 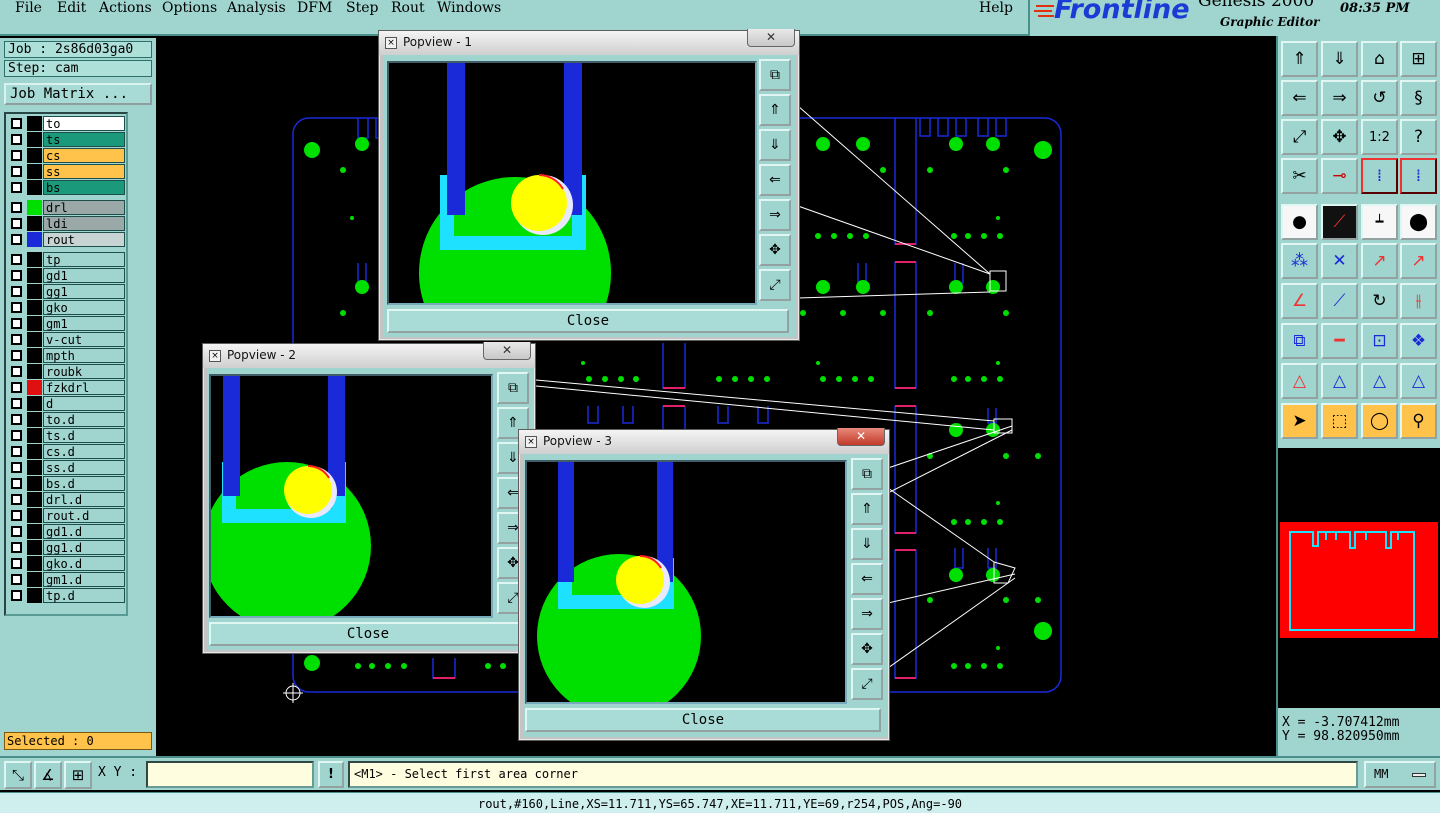 I want to click on layer-name: roubk, so click(x=84, y=371).